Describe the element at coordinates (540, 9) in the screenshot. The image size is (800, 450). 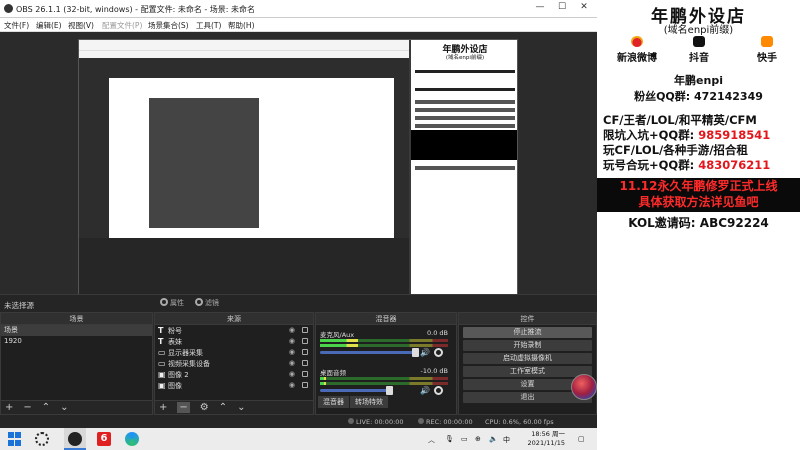
I see `minimize-button: —` at that location.